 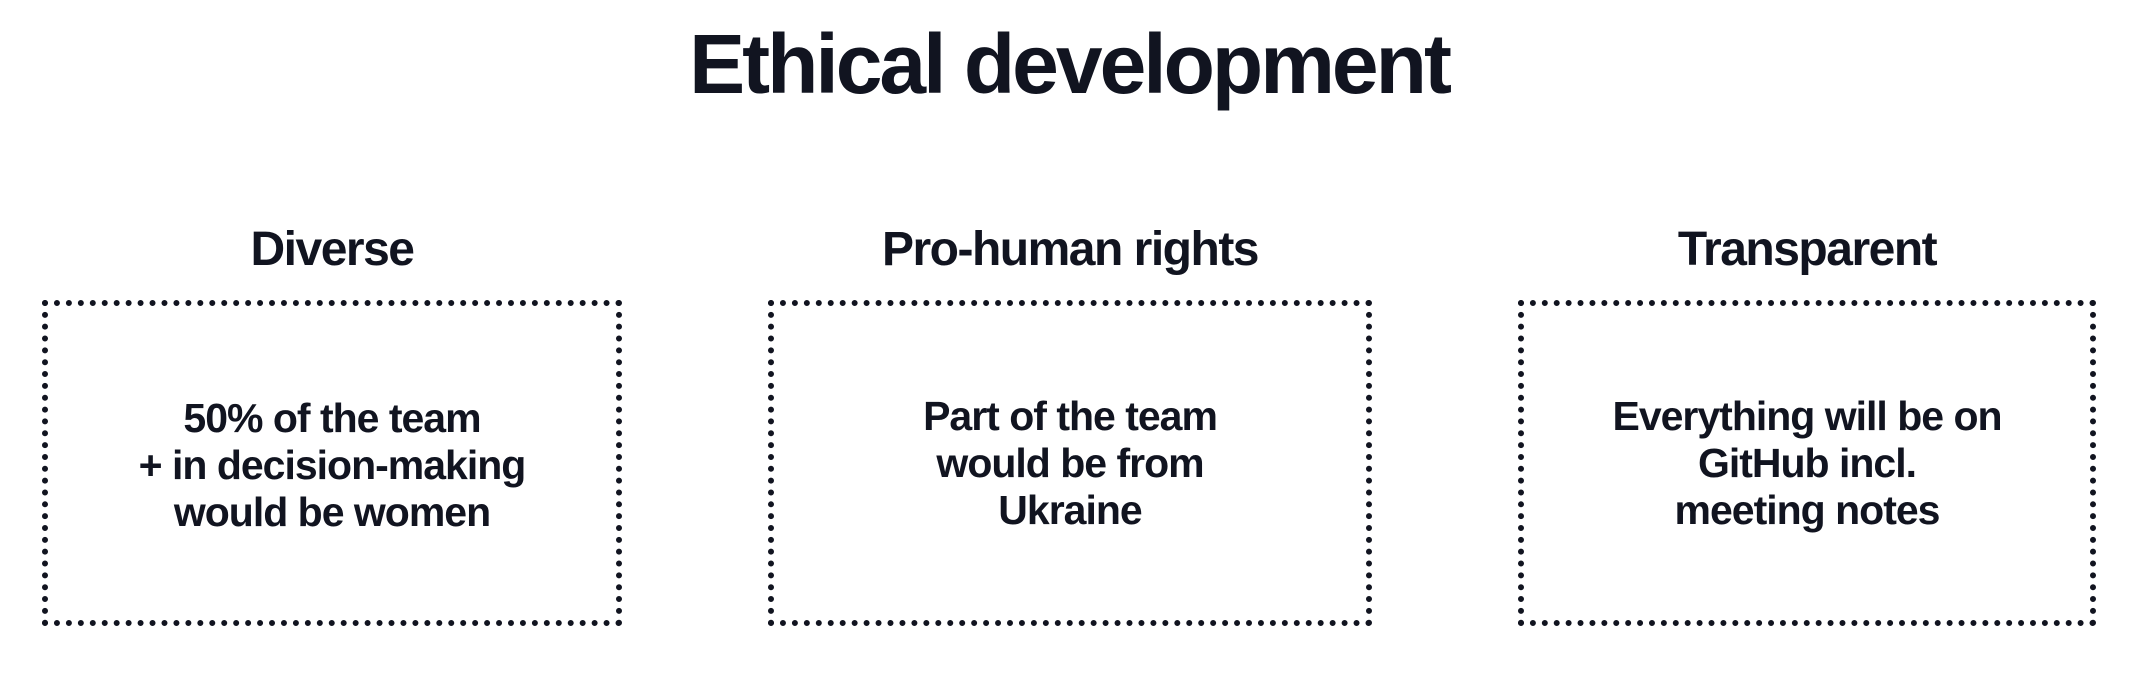 I want to click on column-heading-pro-human-rights: Pro-human rights, so click(x=1070, y=249).